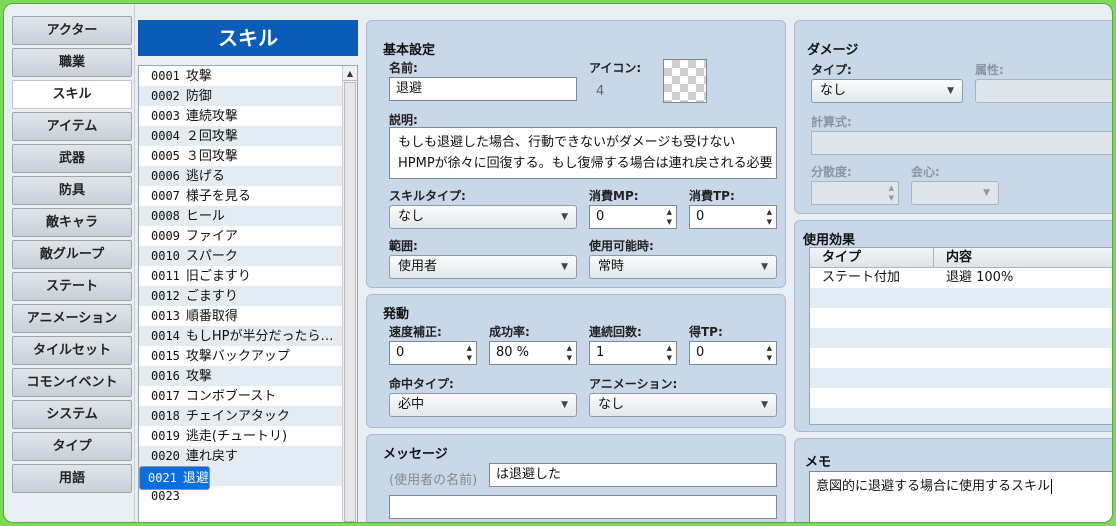 Image resolution: width=1116 pixels, height=526 pixels. I want to click on list-item: 0009 ファイア, so click(248, 236).